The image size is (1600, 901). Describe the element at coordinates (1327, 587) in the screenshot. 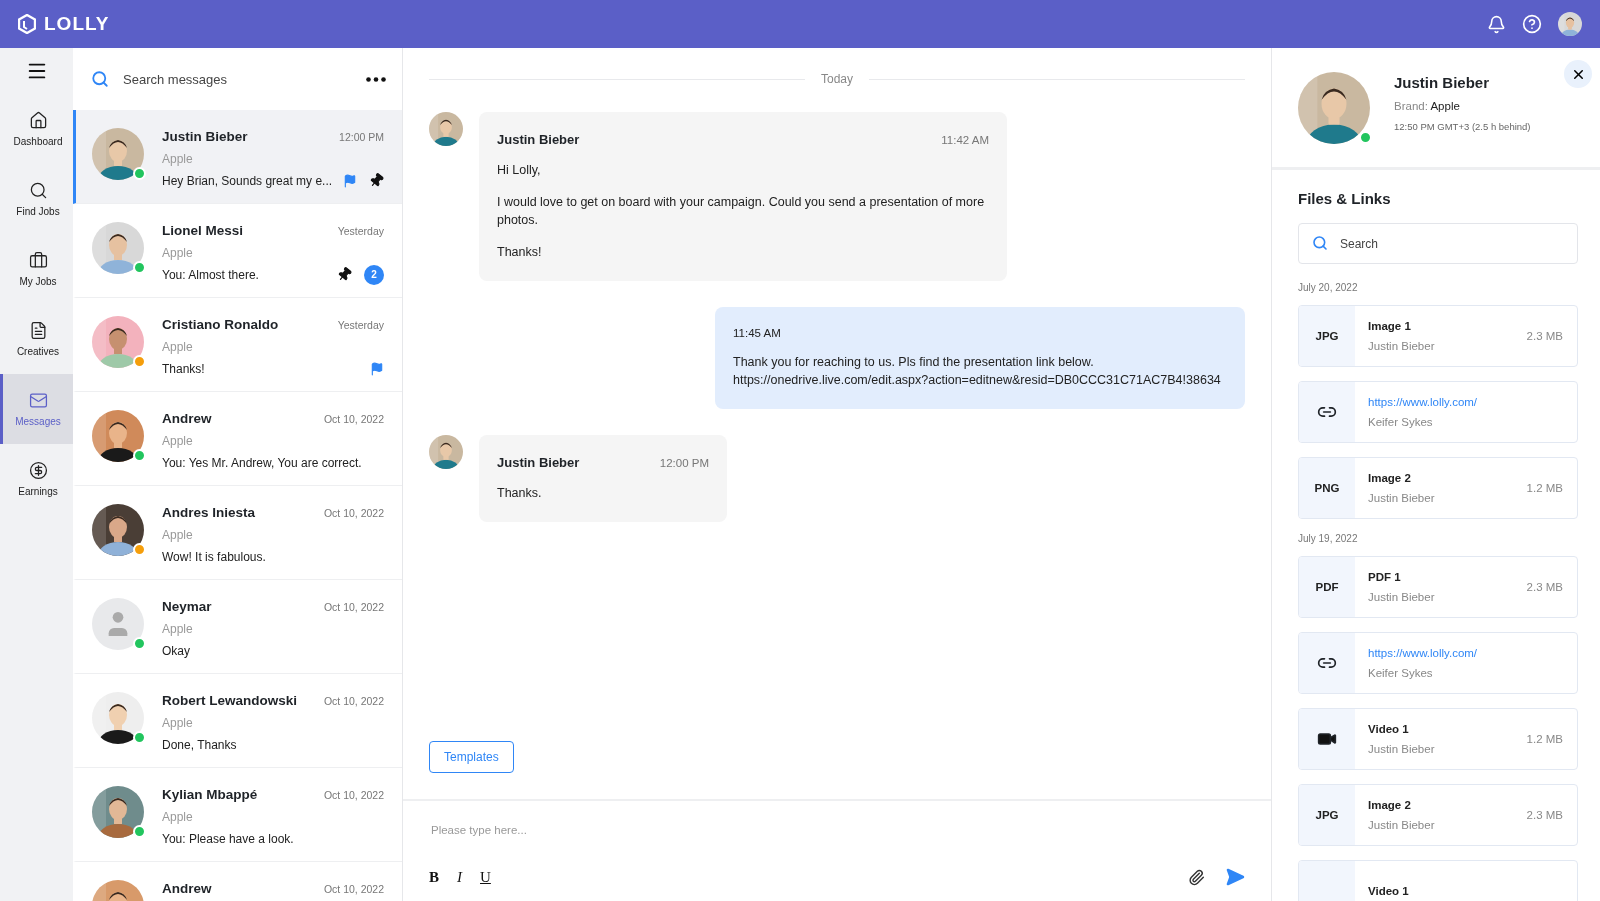

I see `file-type: PDF` at that location.